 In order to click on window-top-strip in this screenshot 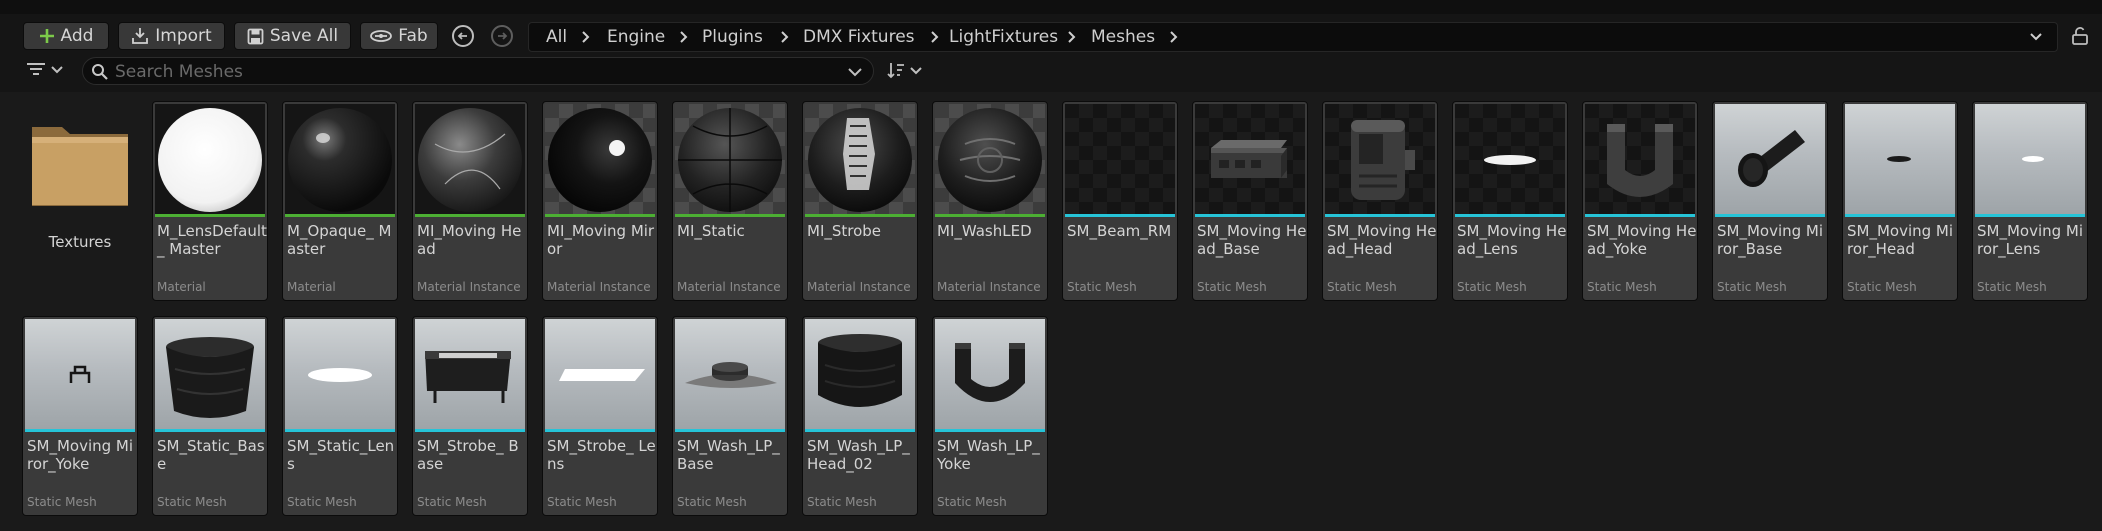, I will do `click(1051, 7)`.